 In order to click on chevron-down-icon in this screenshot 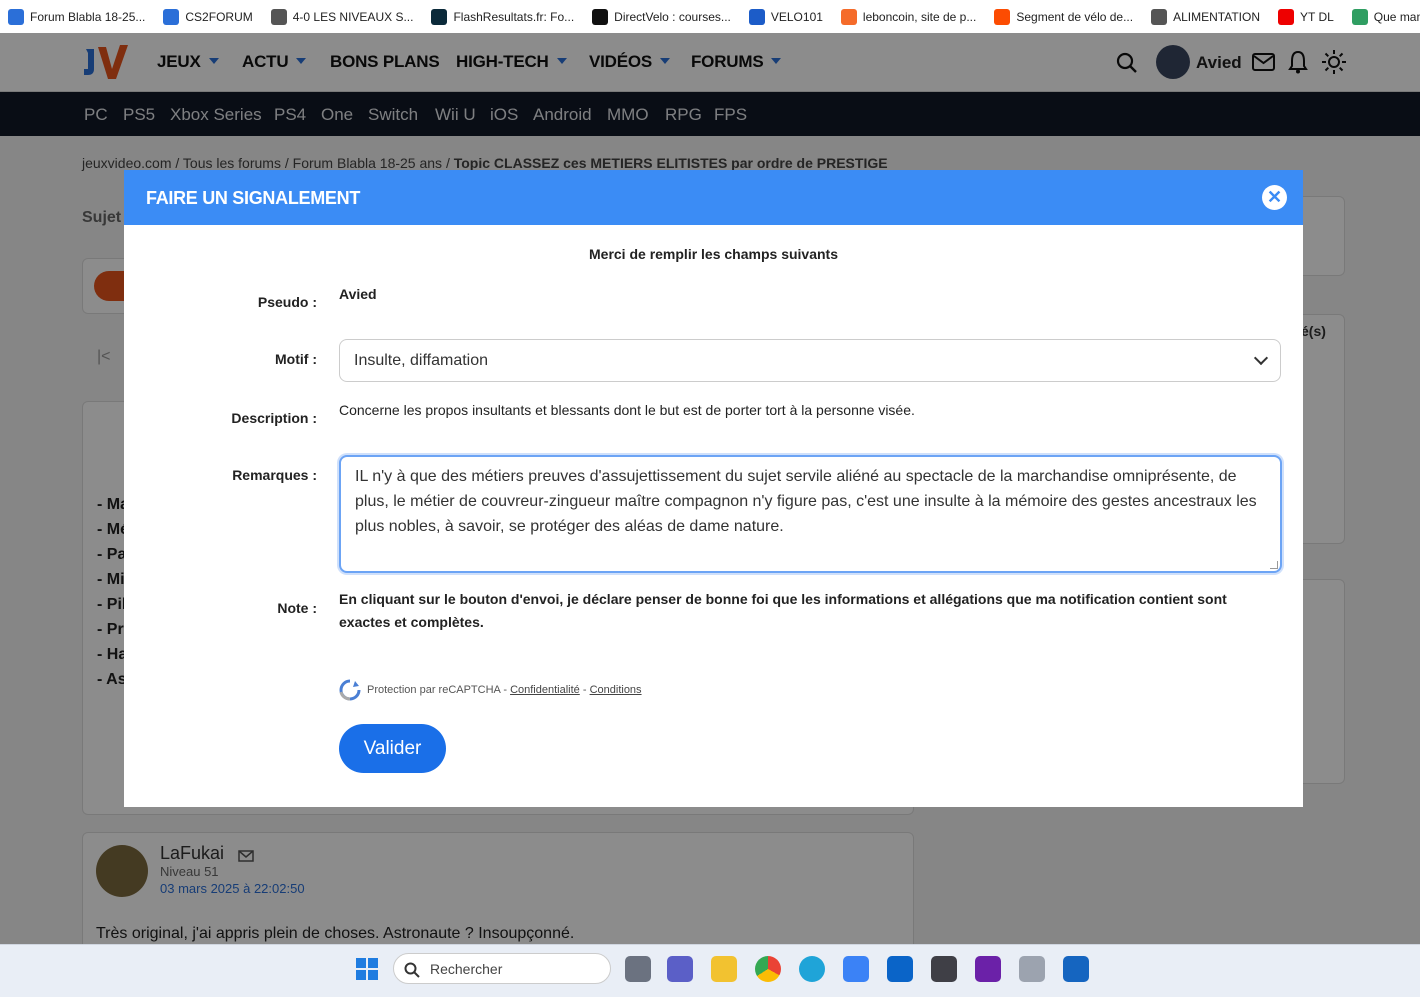, I will do `click(1261, 358)`.